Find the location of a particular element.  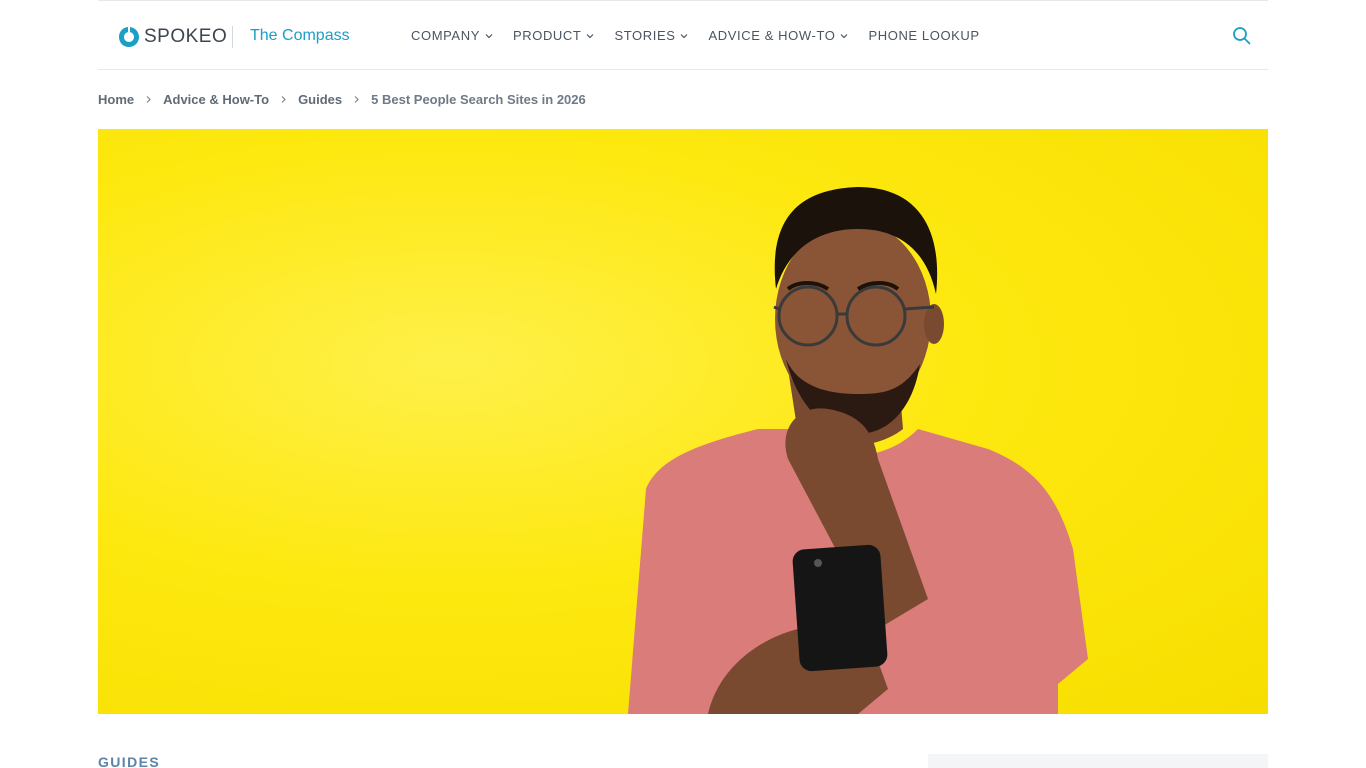

nav-item-phone-lookup: PHONE LOOKUP is located at coordinates (923, 35).